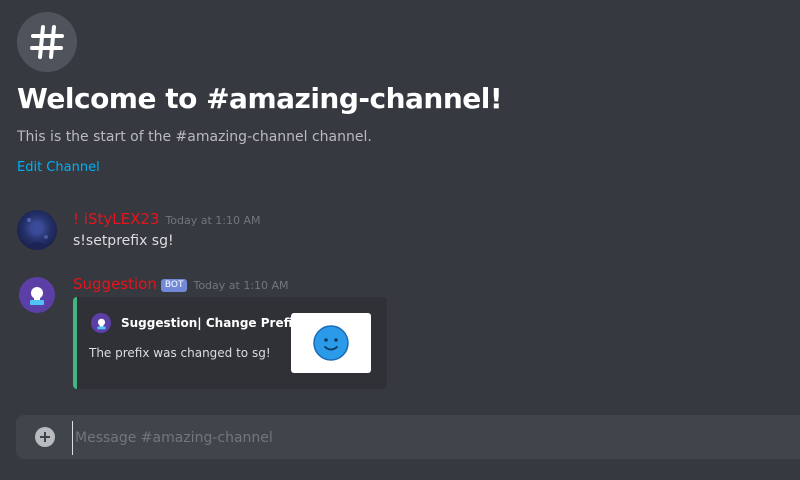 The height and width of the screenshot is (480, 800). What do you see at coordinates (47, 42) in the screenshot?
I see `channel-hash-icon` at bounding box center [47, 42].